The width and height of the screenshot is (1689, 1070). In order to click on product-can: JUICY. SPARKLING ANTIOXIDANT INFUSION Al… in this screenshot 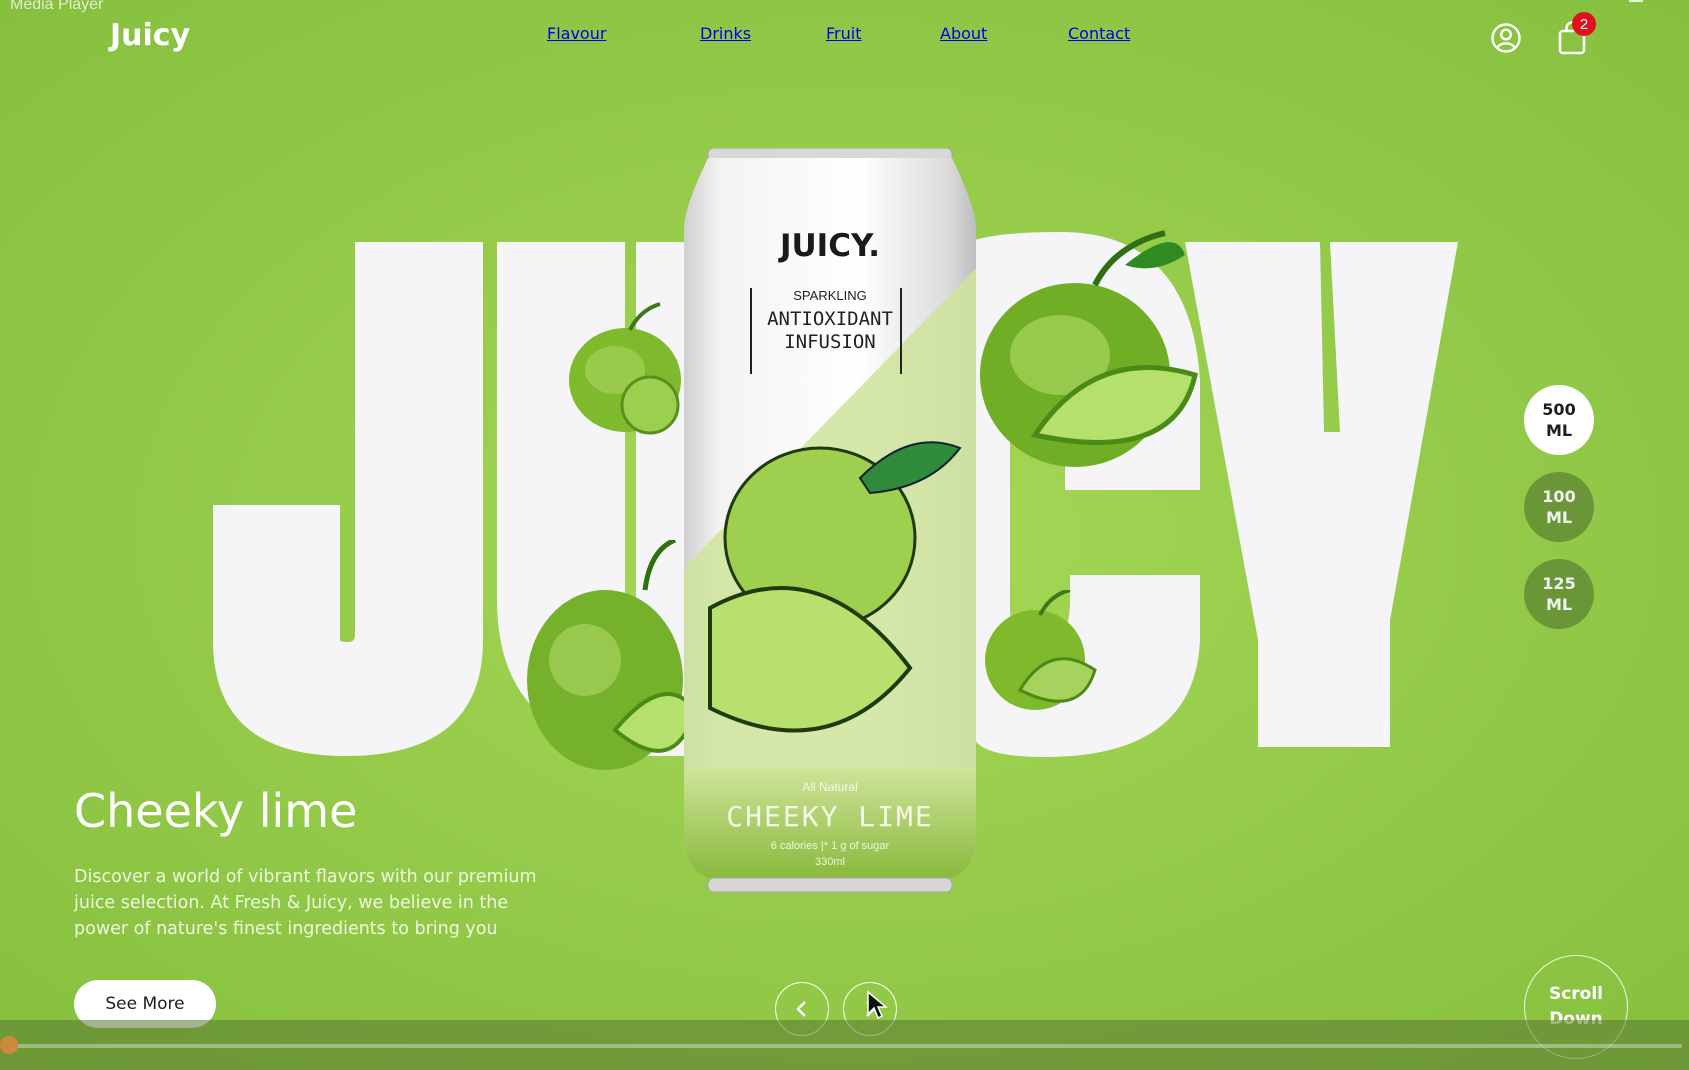, I will do `click(830, 528)`.